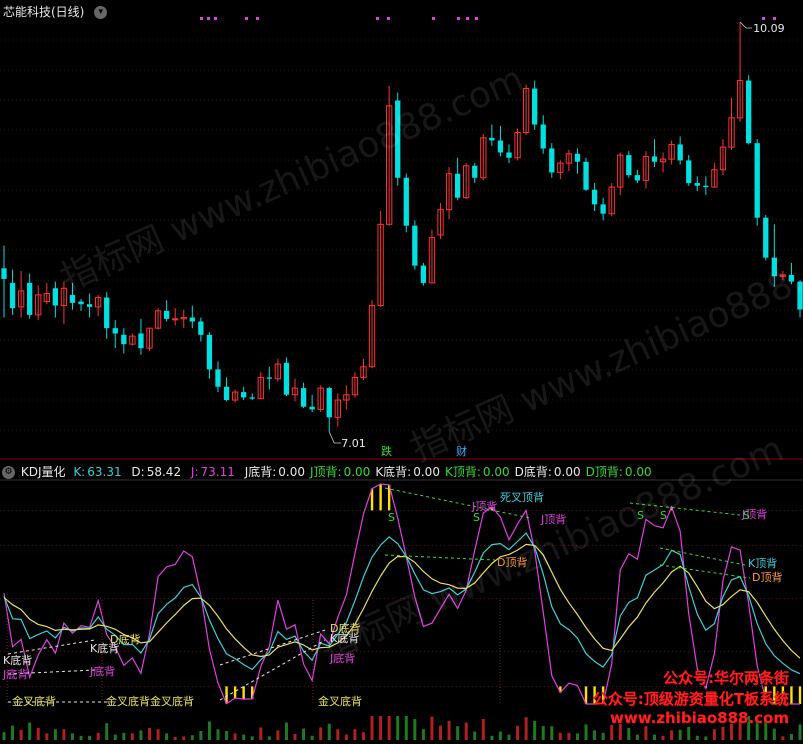 The width and height of the screenshot is (803, 744). What do you see at coordinates (43, 472) in the screenshot?
I see `indicator-name: KDJ量化` at bounding box center [43, 472].